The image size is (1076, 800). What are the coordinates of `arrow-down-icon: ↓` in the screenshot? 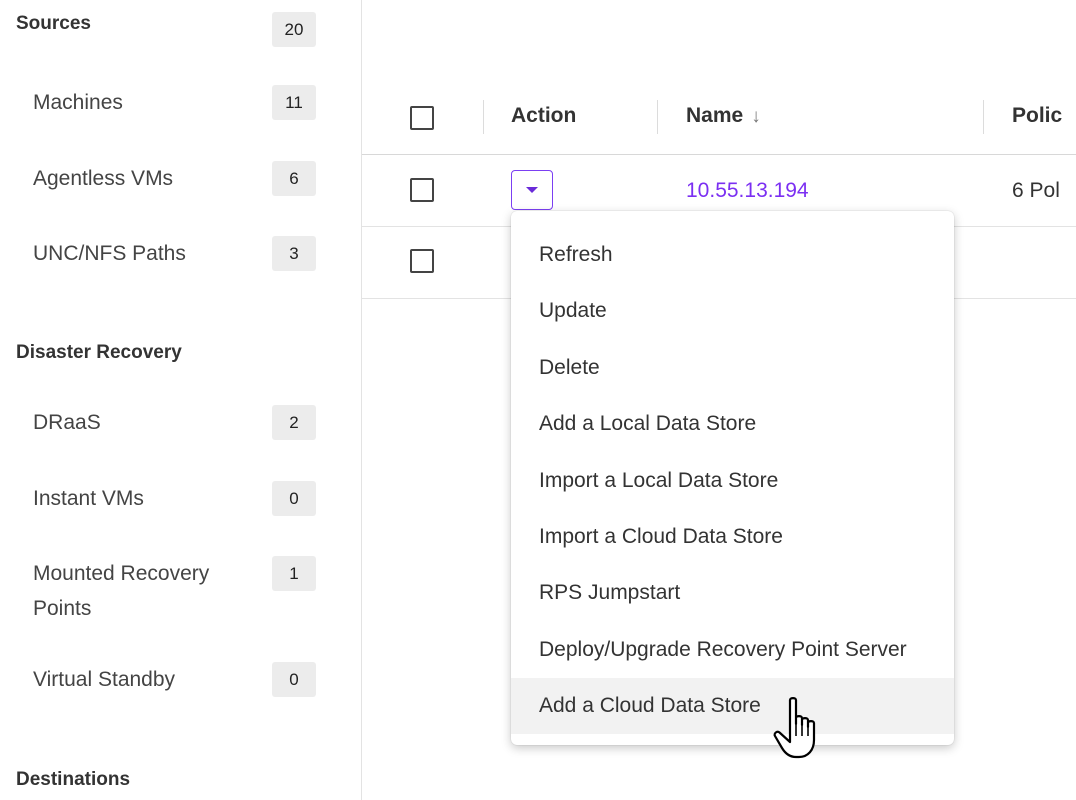 It's located at (756, 117).